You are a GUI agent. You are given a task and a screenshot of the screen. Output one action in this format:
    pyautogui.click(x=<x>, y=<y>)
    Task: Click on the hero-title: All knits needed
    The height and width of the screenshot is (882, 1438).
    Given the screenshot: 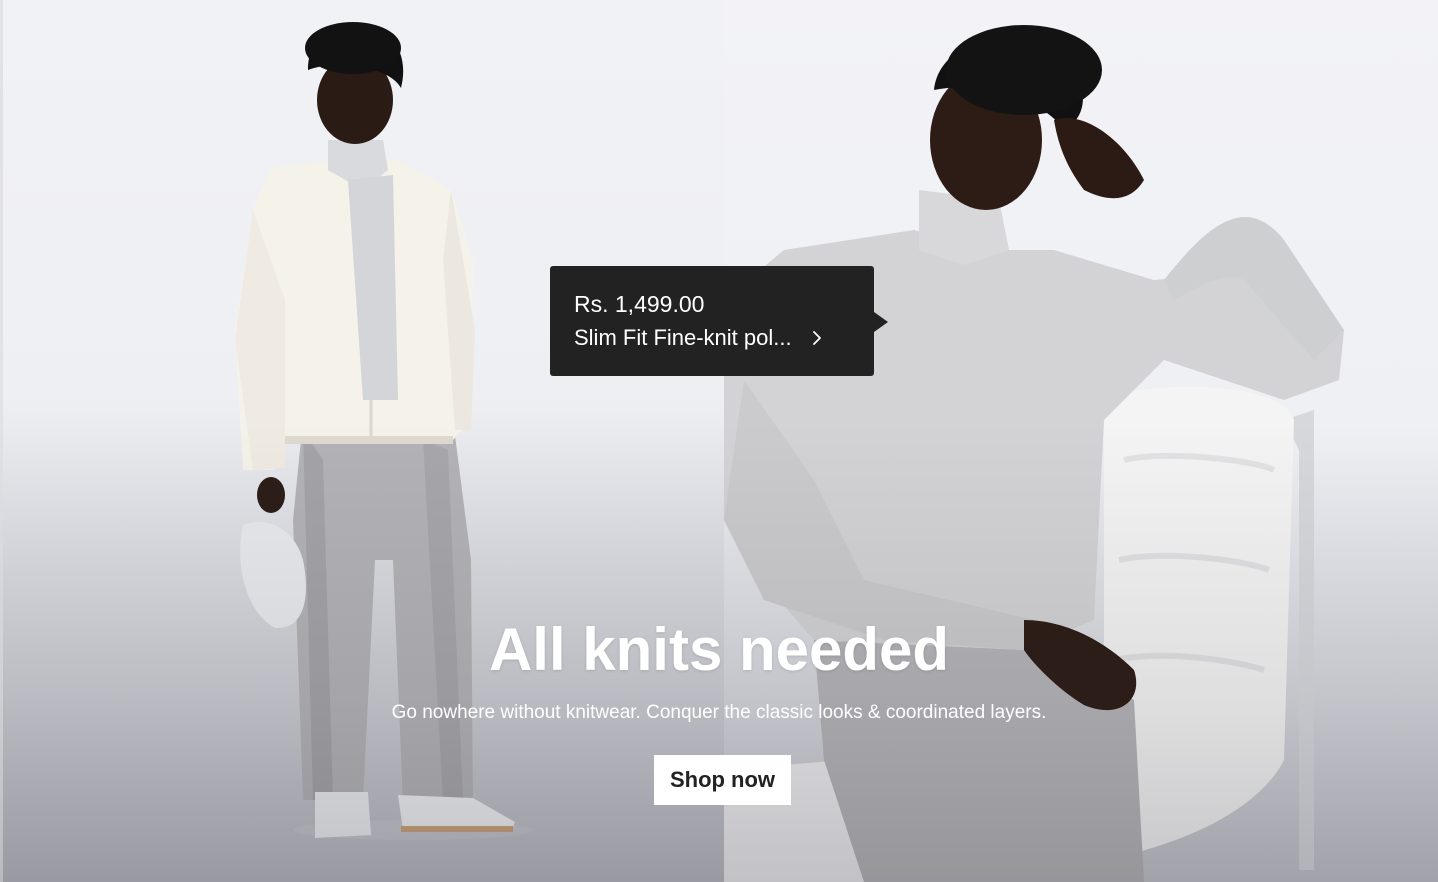 What is the action you would take?
    pyautogui.click(x=719, y=649)
    